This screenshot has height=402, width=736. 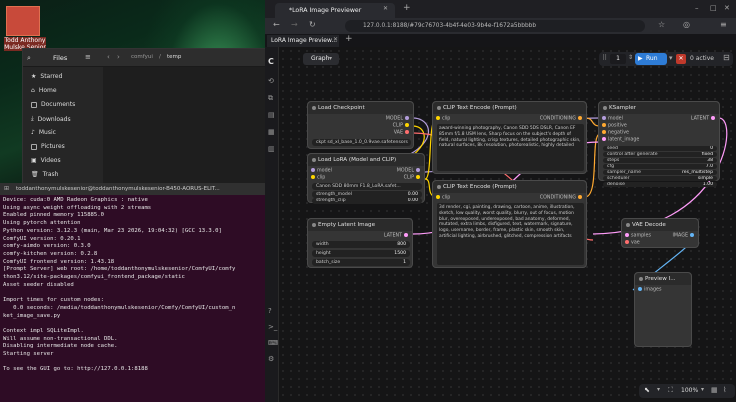 I want to click on node-vae-decode: VAE Decode samples vae IMAGE, so click(x=660, y=233).